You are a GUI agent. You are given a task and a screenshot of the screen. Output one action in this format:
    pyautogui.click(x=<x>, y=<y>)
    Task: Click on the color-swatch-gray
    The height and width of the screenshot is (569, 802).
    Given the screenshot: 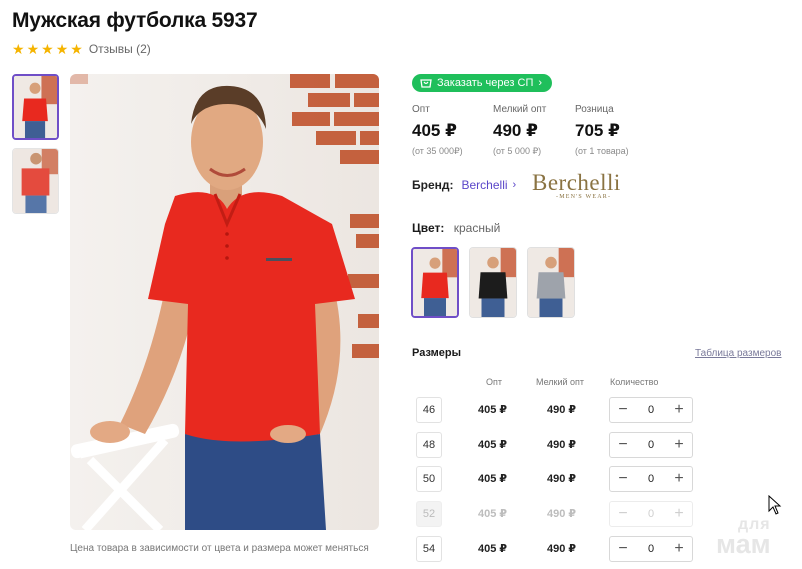 What is the action you would take?
    pyautogui.click(x=551, y=282)
    